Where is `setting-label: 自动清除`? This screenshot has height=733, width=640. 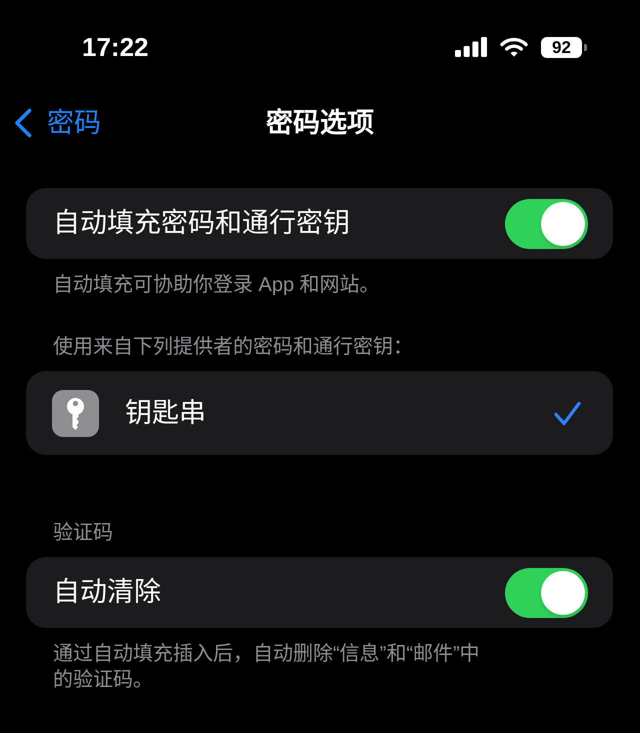 setting-label: 自动清除 is located at coordinates (107, 592).